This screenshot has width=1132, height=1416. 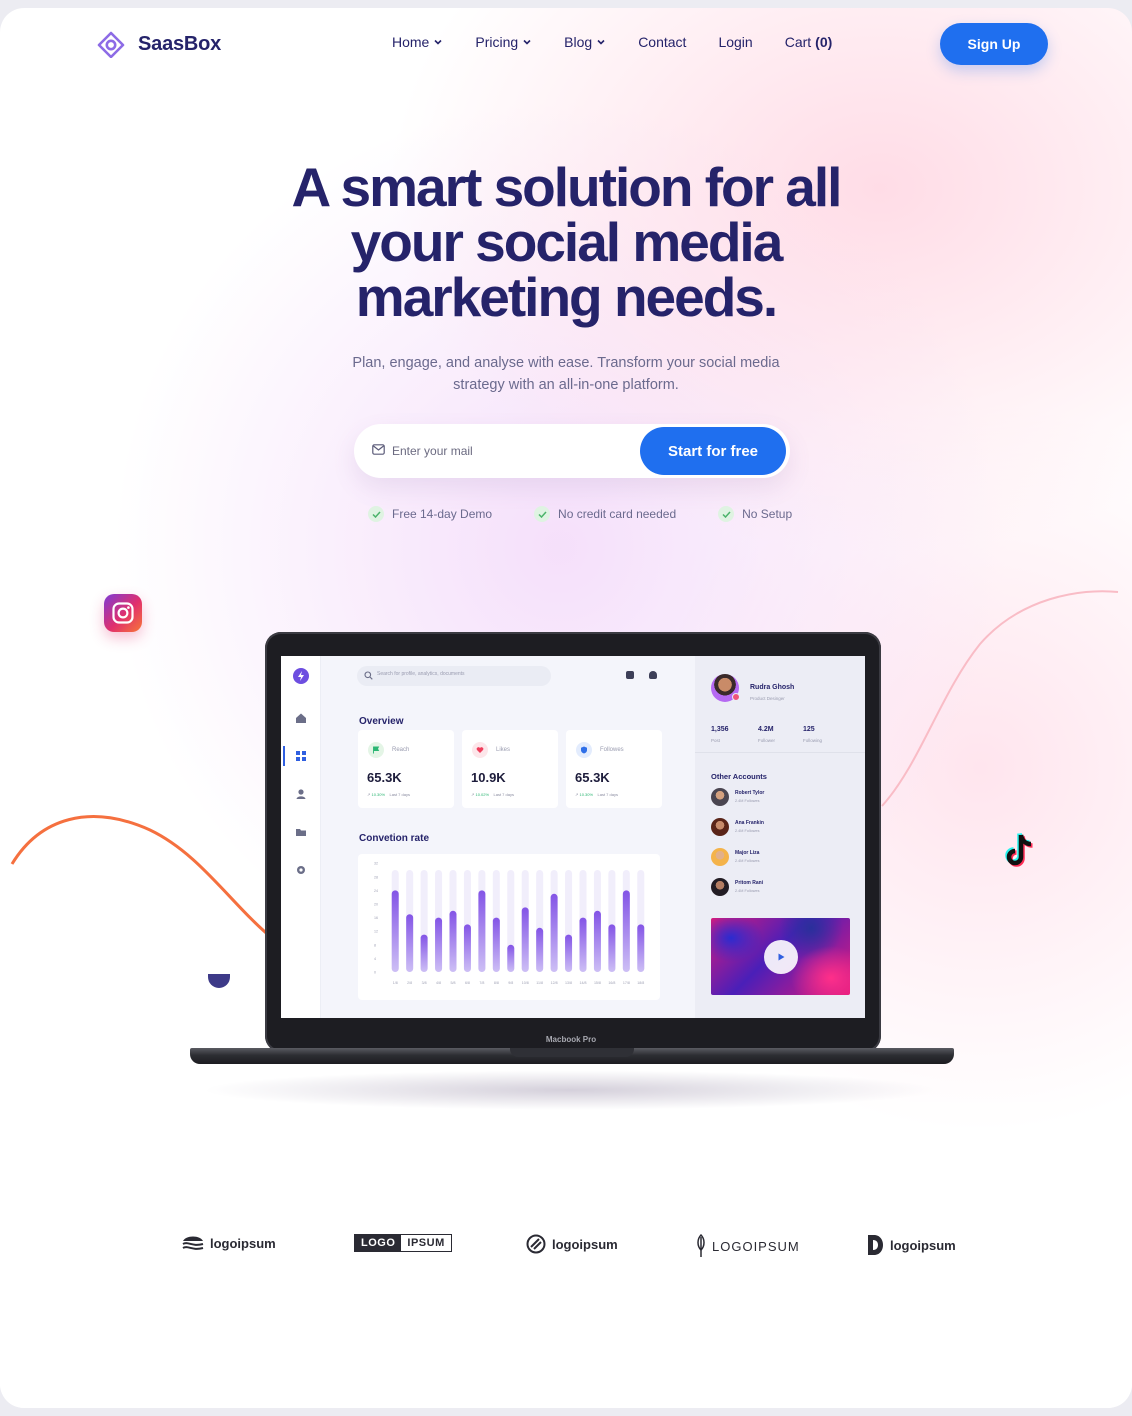 I want to click on video-thumbnail, so click(x=780, y=956).